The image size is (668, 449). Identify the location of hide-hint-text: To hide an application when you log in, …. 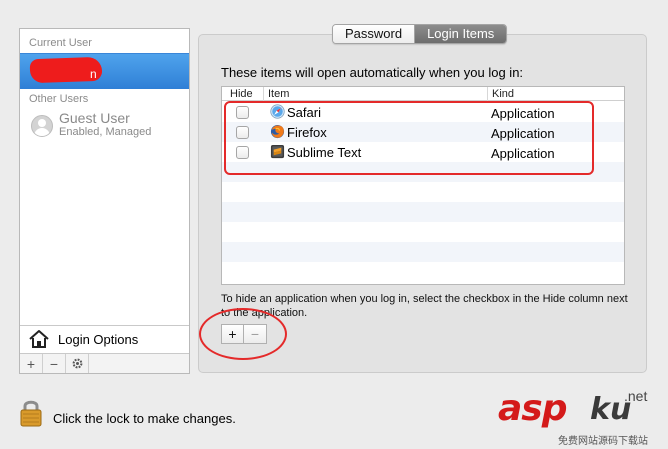
(424, 306).